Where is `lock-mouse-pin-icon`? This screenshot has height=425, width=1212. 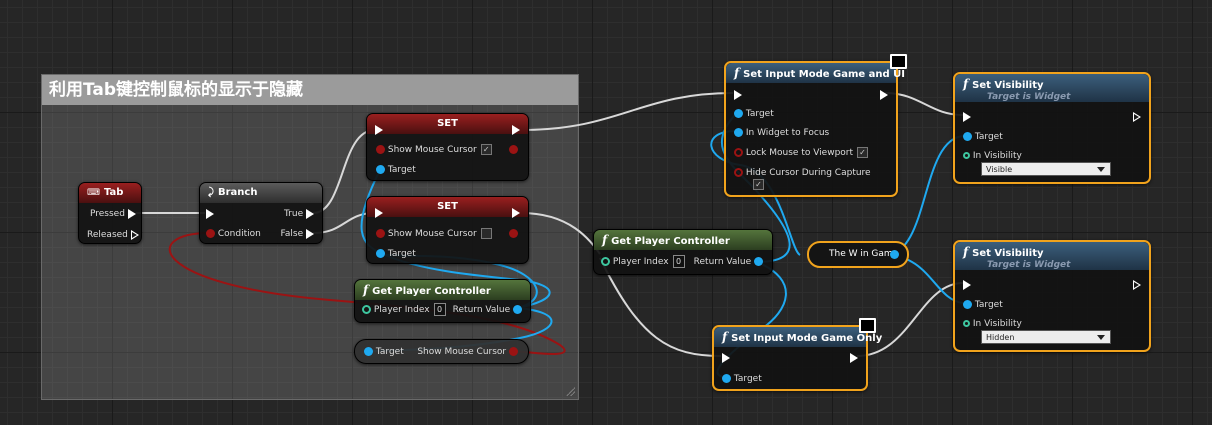
lock-mouse-pin-icon is located at coordinates (738, 152).